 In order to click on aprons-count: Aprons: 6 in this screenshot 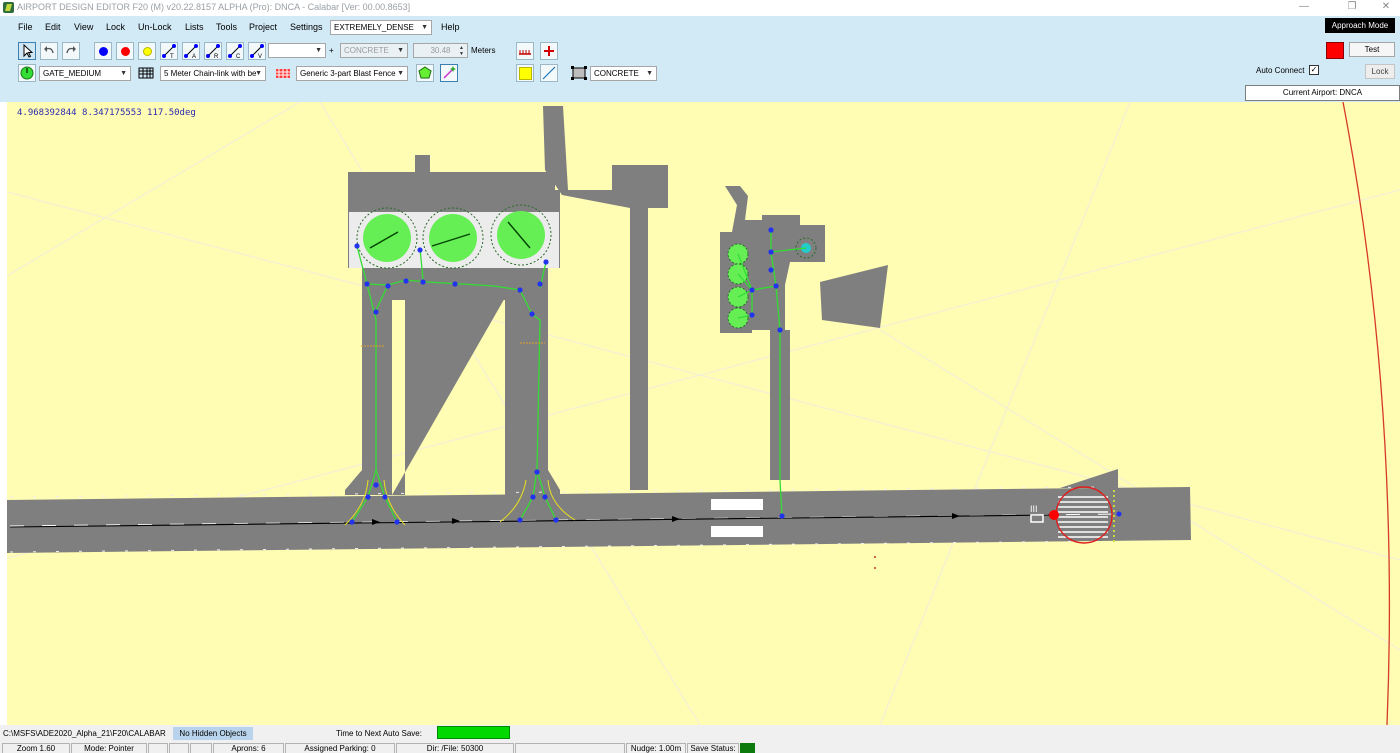, I will do `click(248, 748)`.